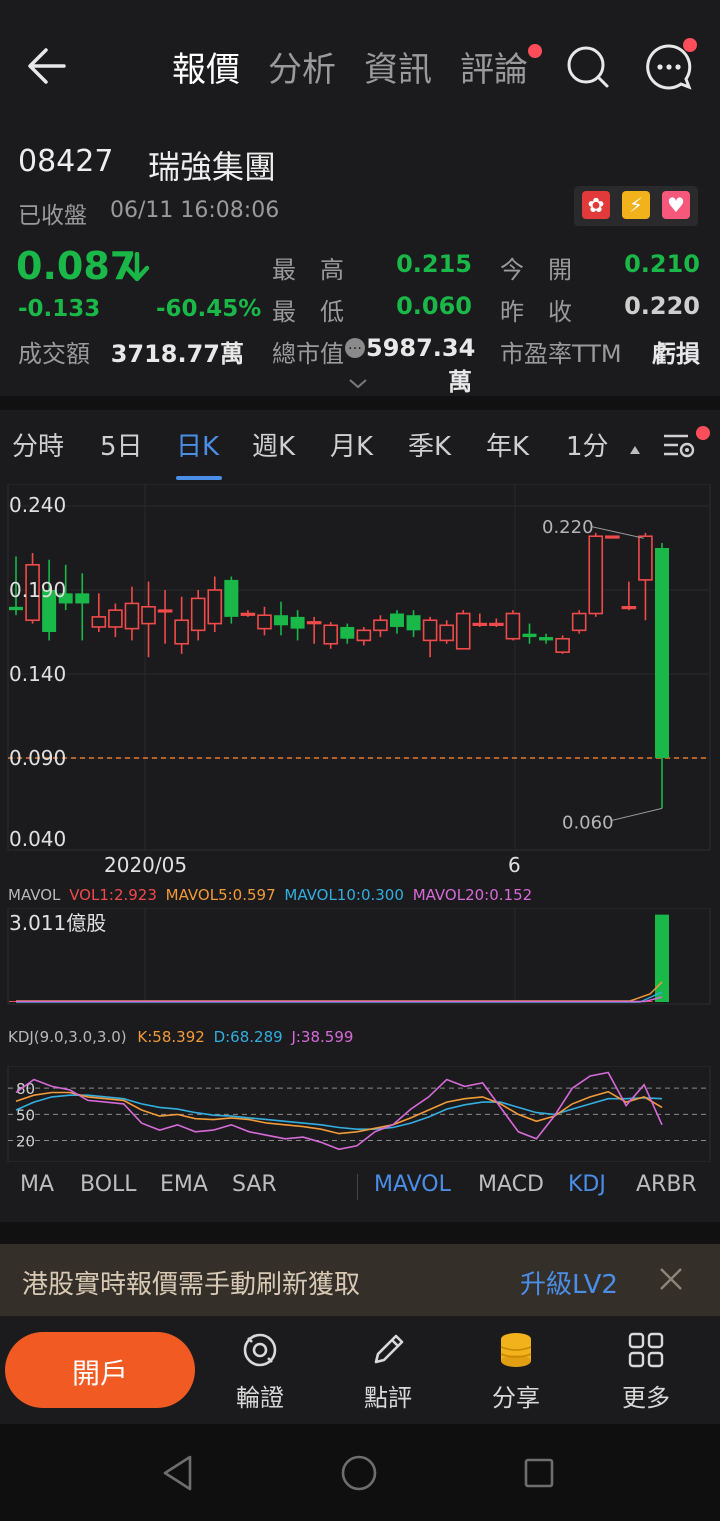  I want to click on message-badge, so click(690, 45).